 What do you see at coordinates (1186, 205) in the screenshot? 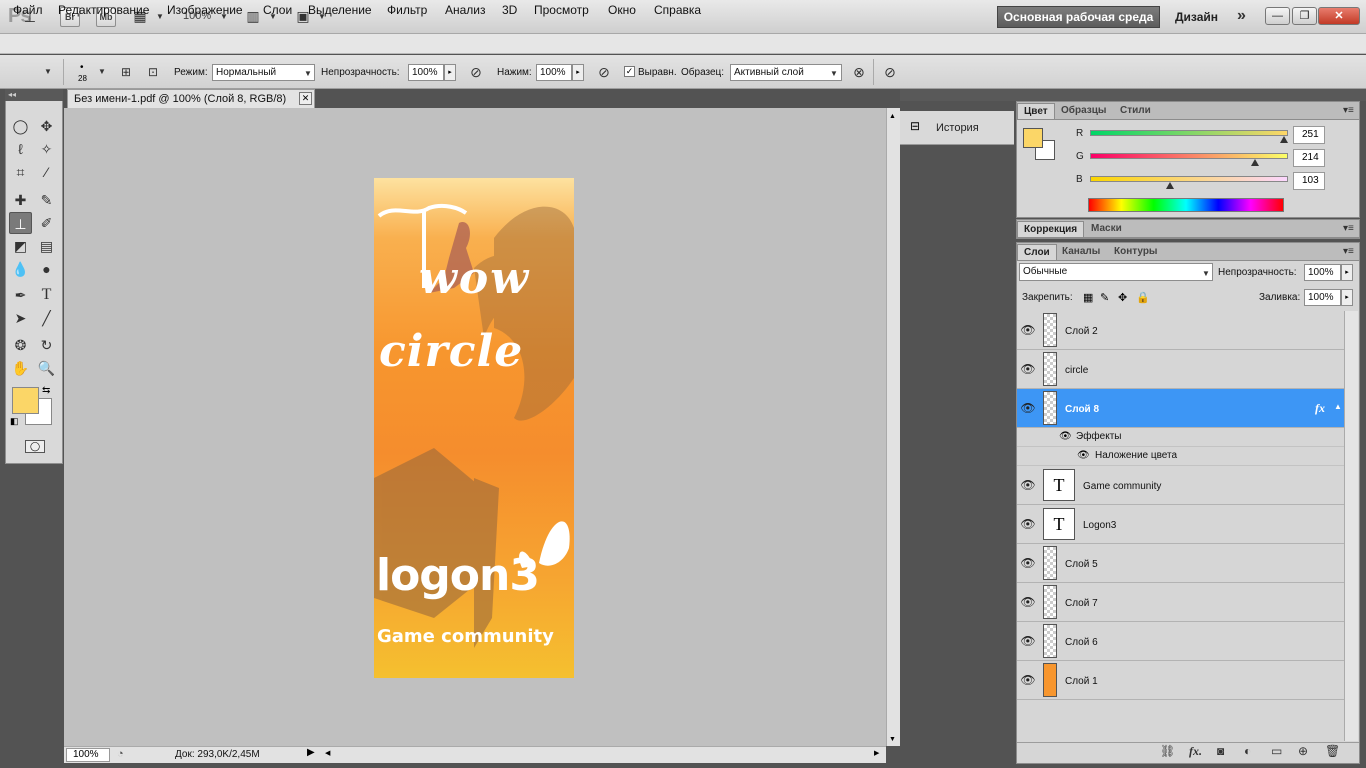
I see `color-spectrum-bar` at bounding box center [1186, 205].